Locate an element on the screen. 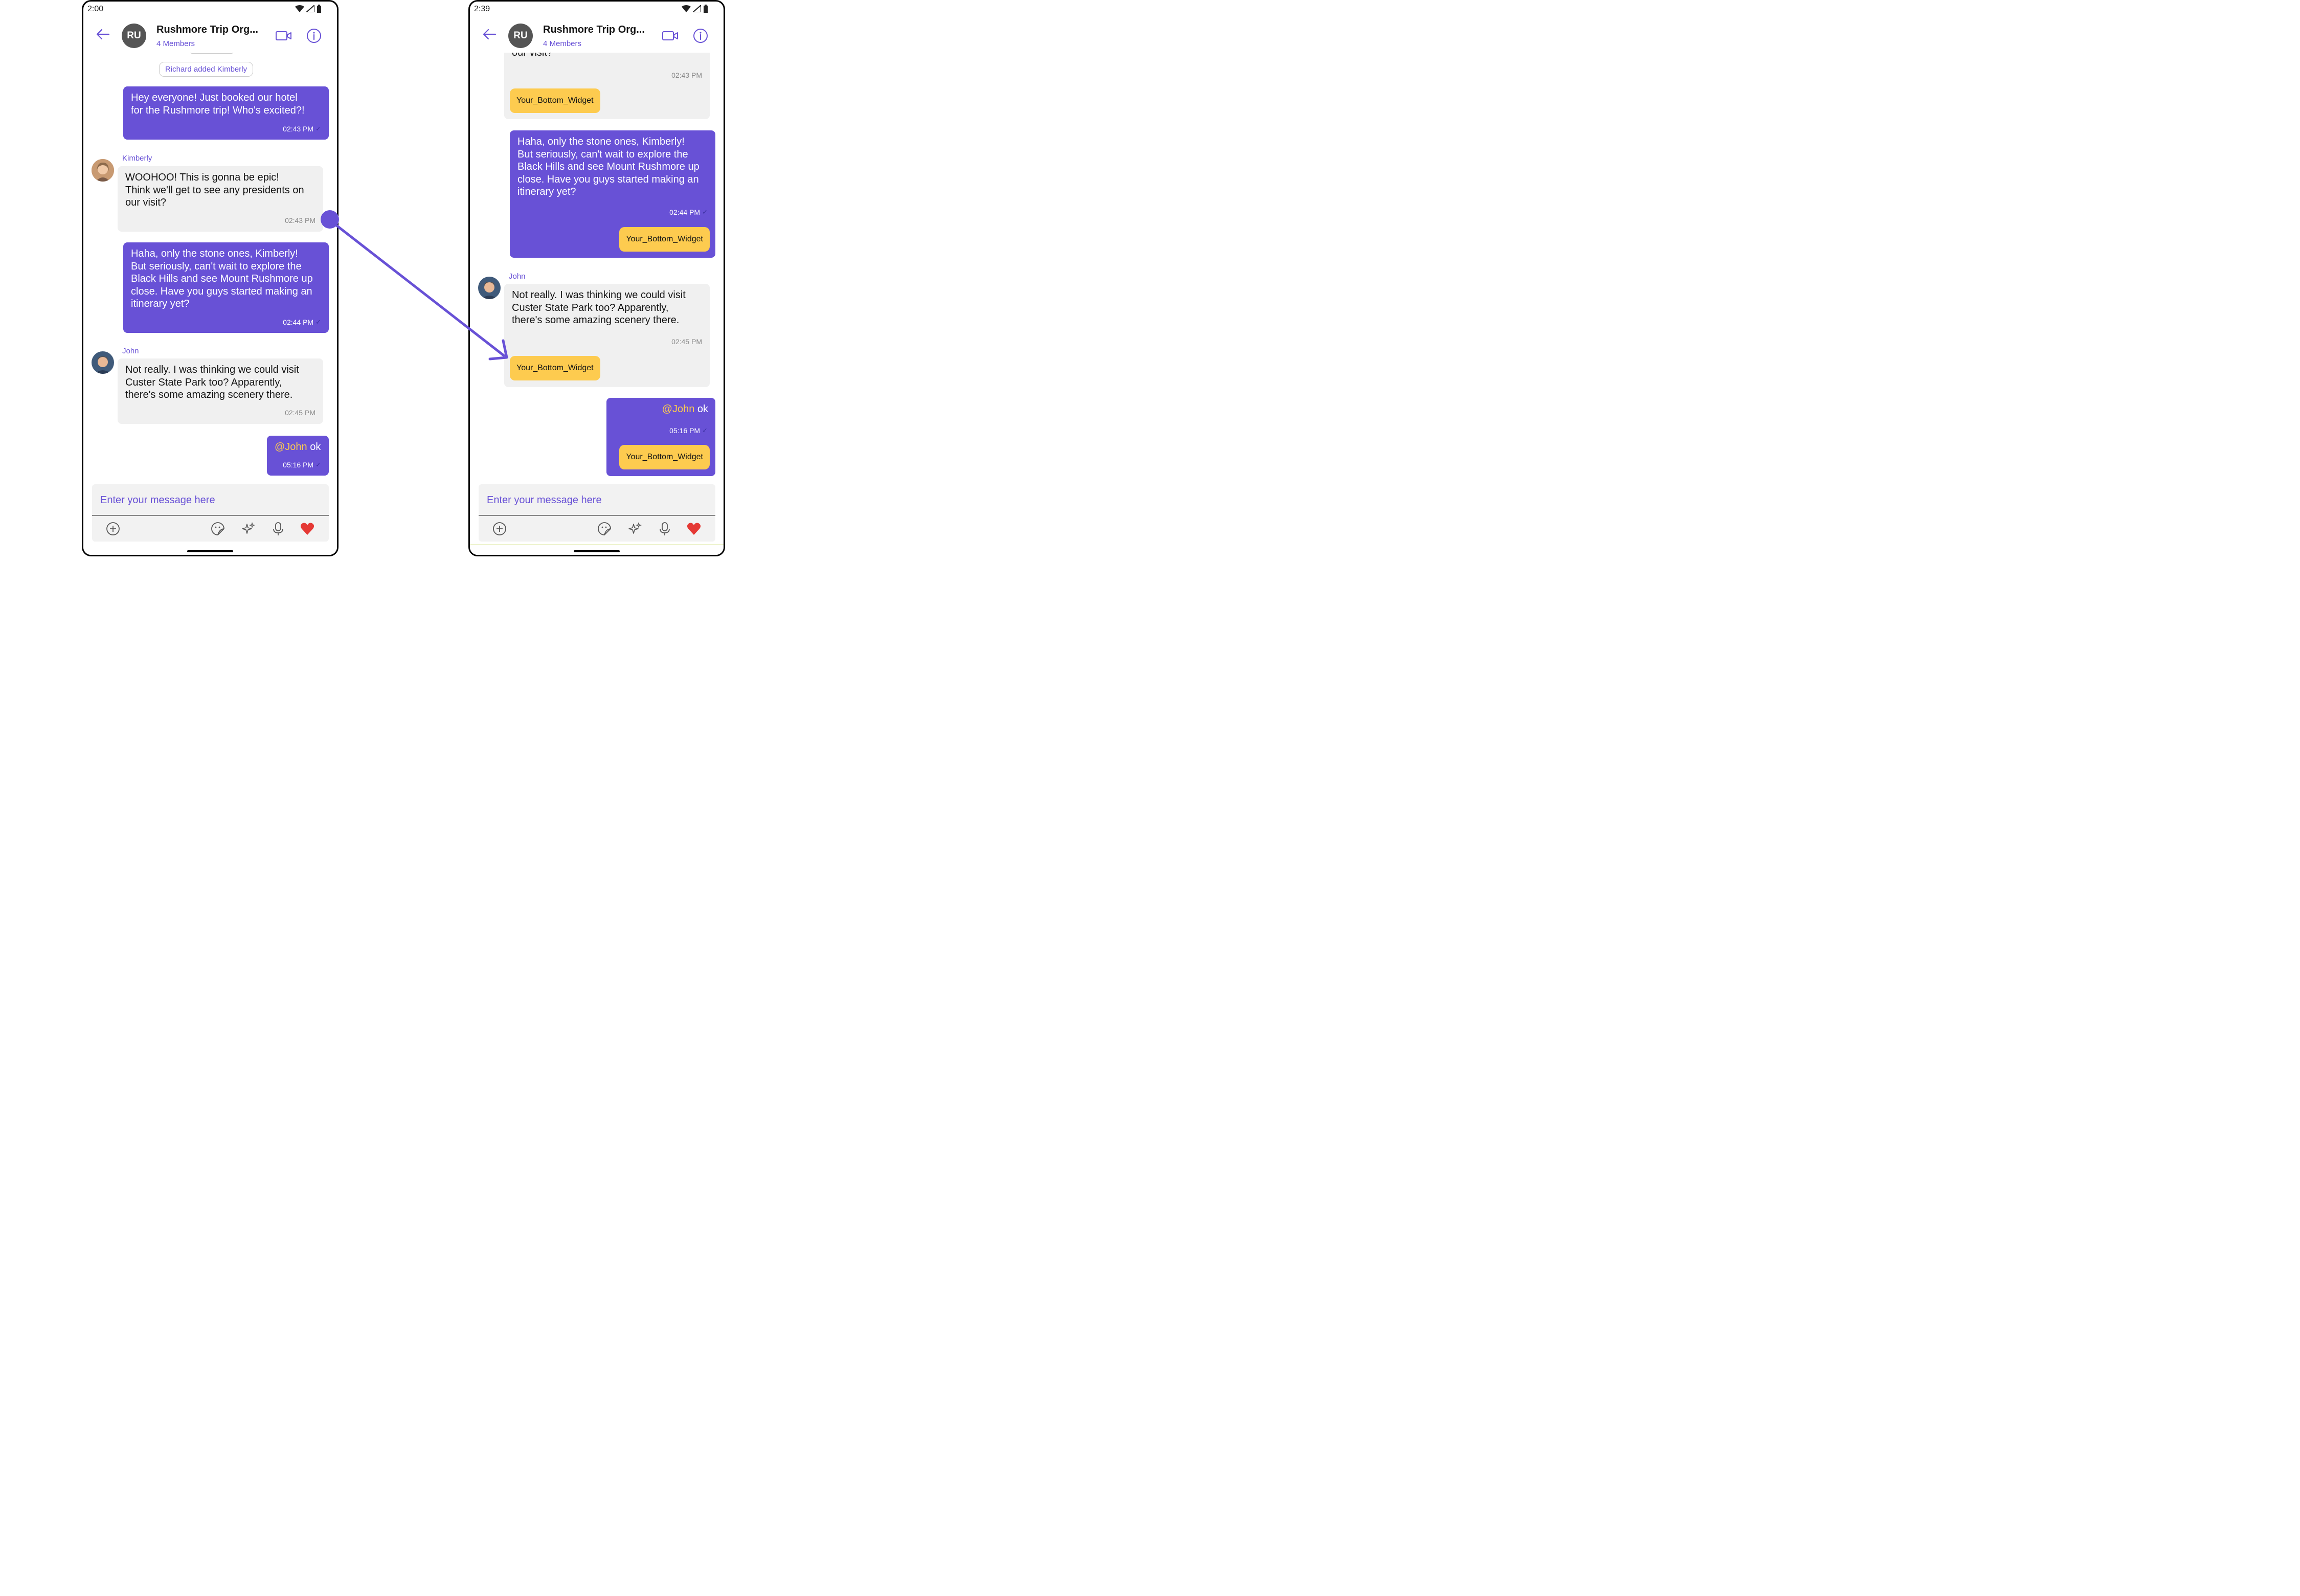 The height and width of the screenshot is (1596, 2300). sender-name: Kimberly is located at coordinates (137, 159).